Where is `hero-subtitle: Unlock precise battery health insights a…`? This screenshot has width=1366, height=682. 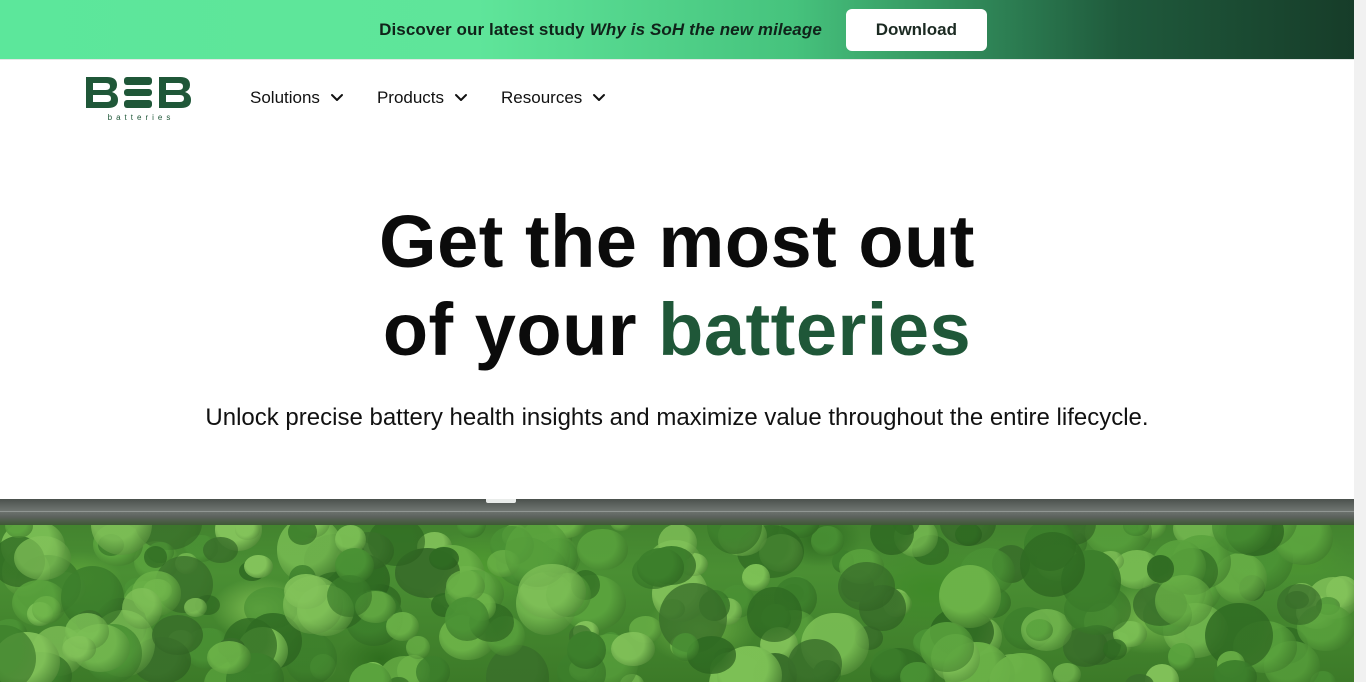
hero-subtitle: Unlock precise battery health insights a… is located at coordinates (677, 417).